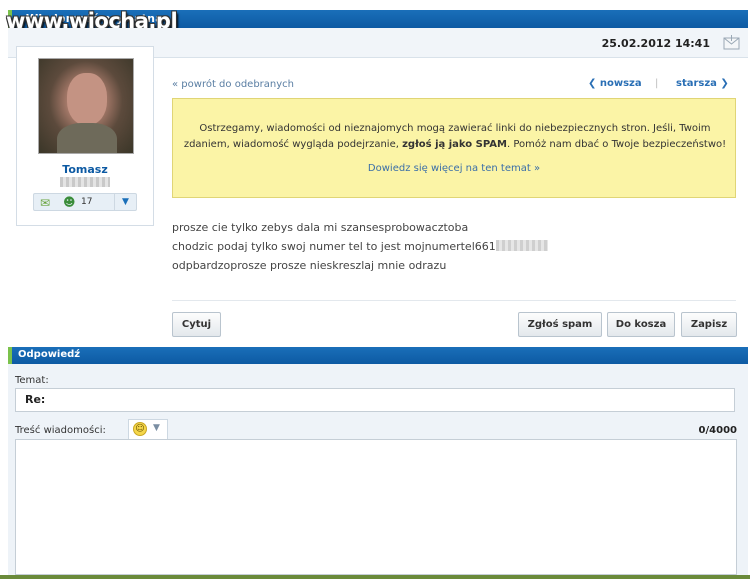 The width and height of the screenshot is (750, 579). What do you see at coordinates (454, 144) in the screenshot?
I see `warning-text-bold: zgłoś ją jako SPAM` at bounding box center [454, 144].